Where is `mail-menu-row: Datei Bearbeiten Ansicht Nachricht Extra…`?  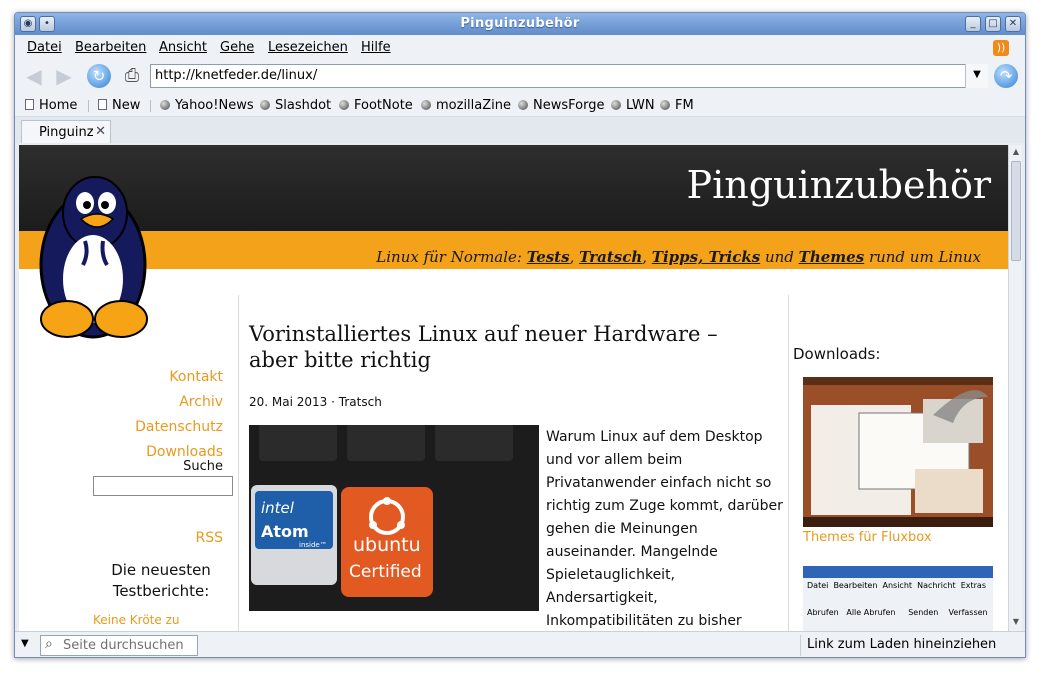 mail-menu-row: Datei Bearbeiten Ansicht Nachricht Extra… is located at coordinates (896, 585).